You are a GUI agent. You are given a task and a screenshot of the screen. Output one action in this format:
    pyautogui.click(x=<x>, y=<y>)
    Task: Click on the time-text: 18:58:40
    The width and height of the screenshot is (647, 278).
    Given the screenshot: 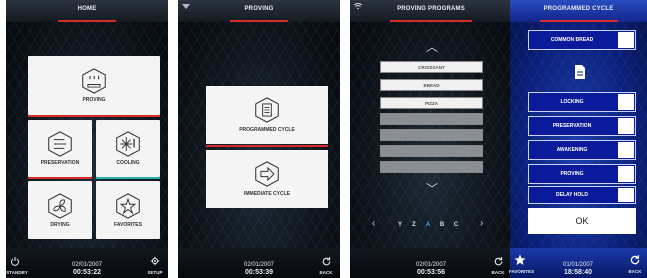 What is the action you would take?
    pyautogui.click(x=578, y=272)
    